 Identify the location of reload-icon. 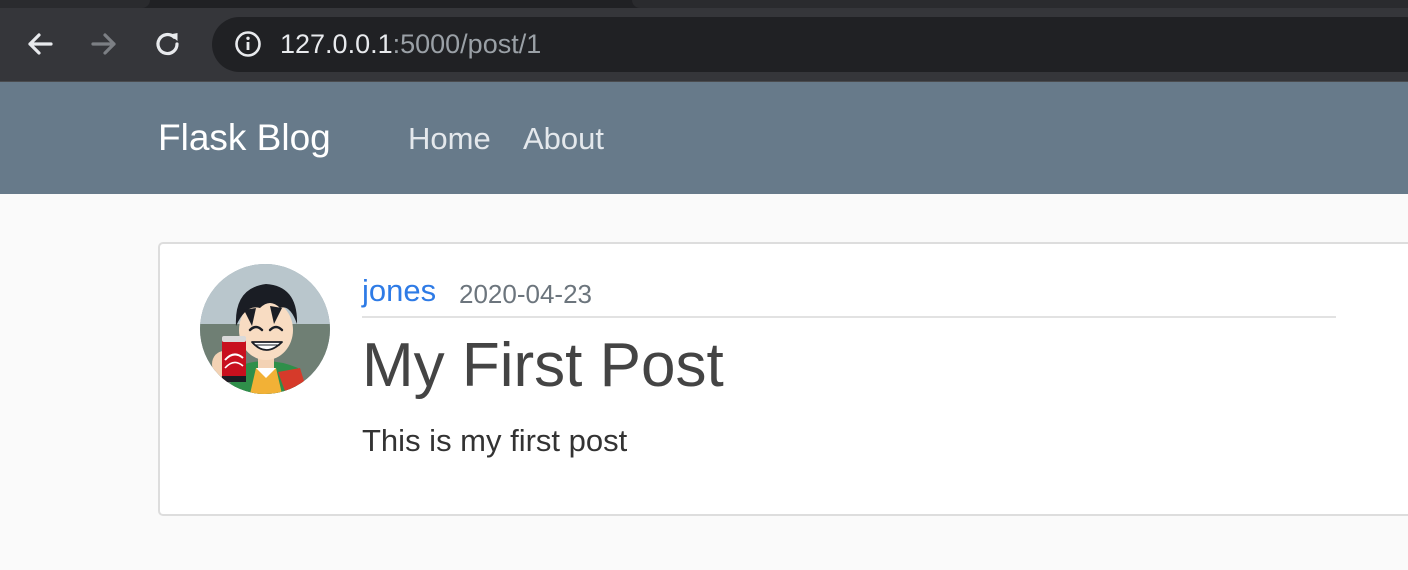
(167, 44).